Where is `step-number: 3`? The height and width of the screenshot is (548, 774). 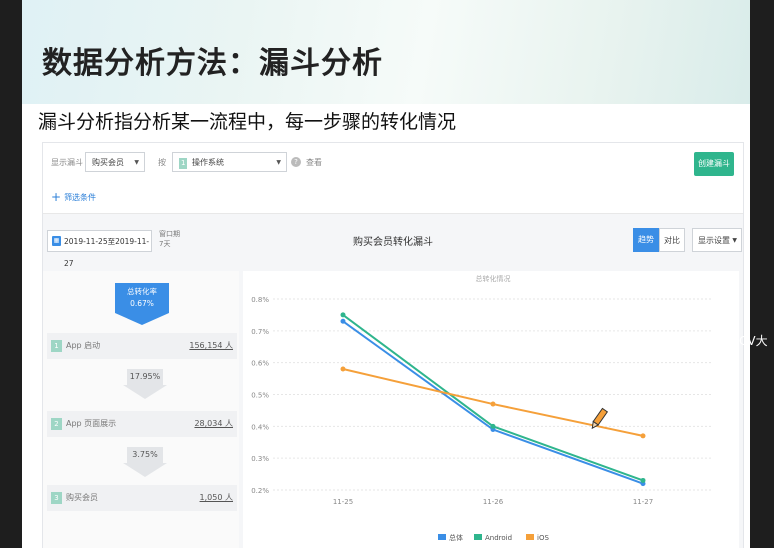 step-number: 3 is located at coordinates (56, 498).